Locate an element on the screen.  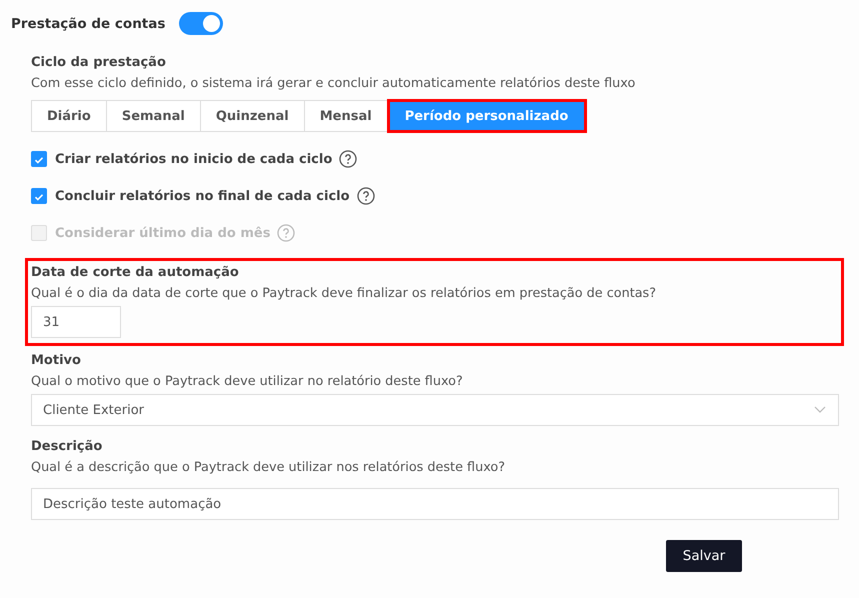
chevron-down-icon is located at coordinates (820, 410).